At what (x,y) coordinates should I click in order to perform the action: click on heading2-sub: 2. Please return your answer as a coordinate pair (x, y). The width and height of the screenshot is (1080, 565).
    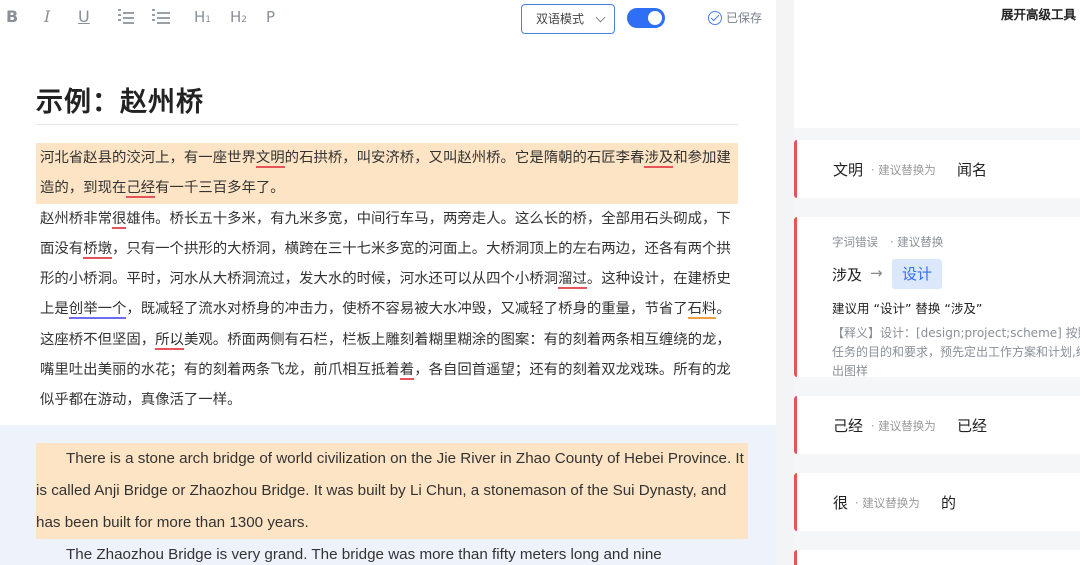
    Looking at the image, I should click on (244, 20).